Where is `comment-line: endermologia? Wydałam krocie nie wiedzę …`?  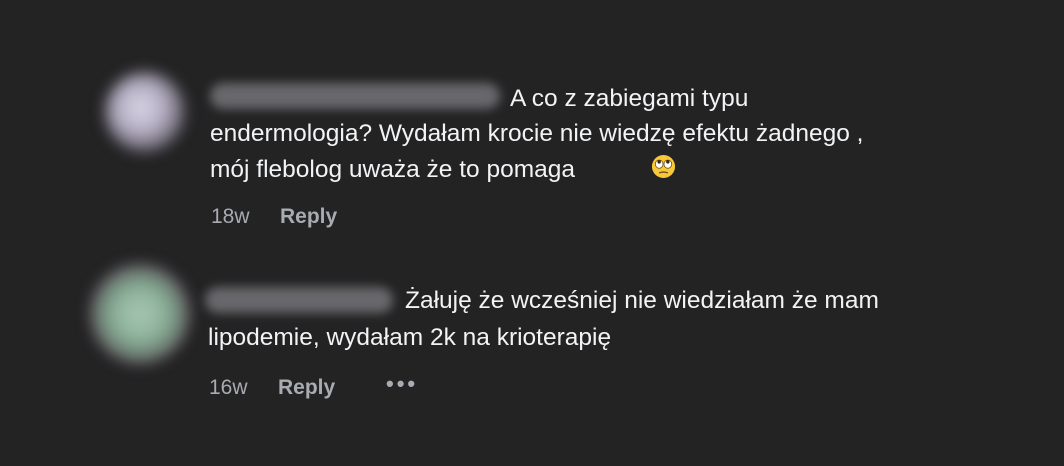
comment-line: endermologia? Wydałam krocie nie wiedzę … is located at coordinates (537, 133).